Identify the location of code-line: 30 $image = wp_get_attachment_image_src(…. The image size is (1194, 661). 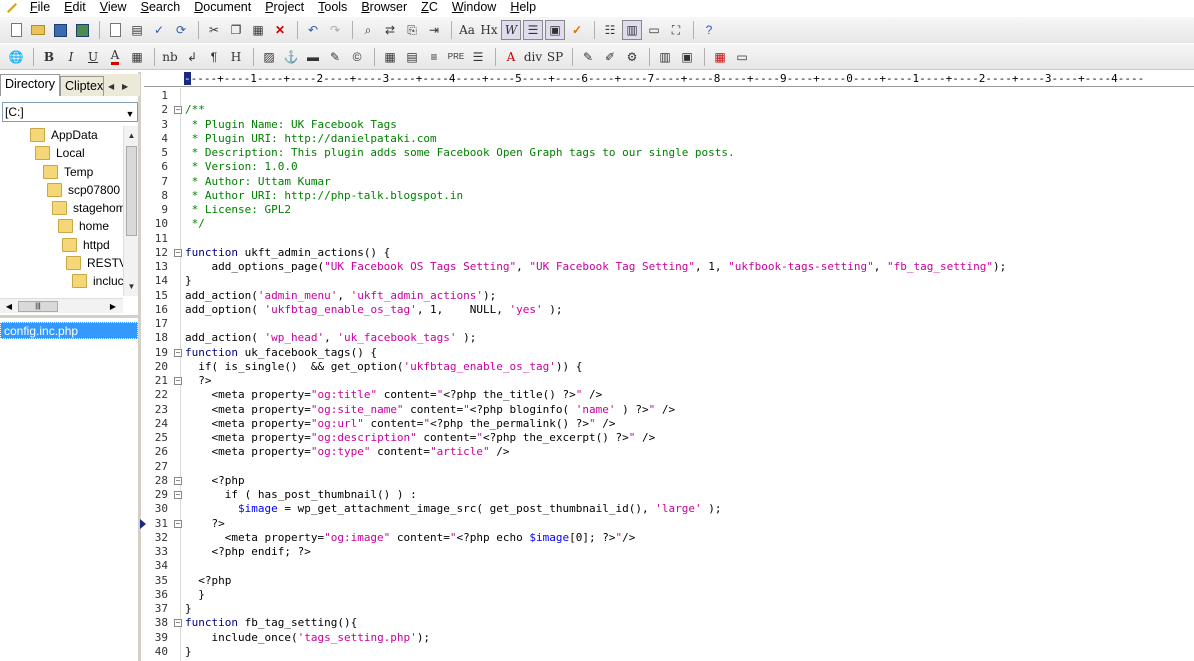
(669, 509).